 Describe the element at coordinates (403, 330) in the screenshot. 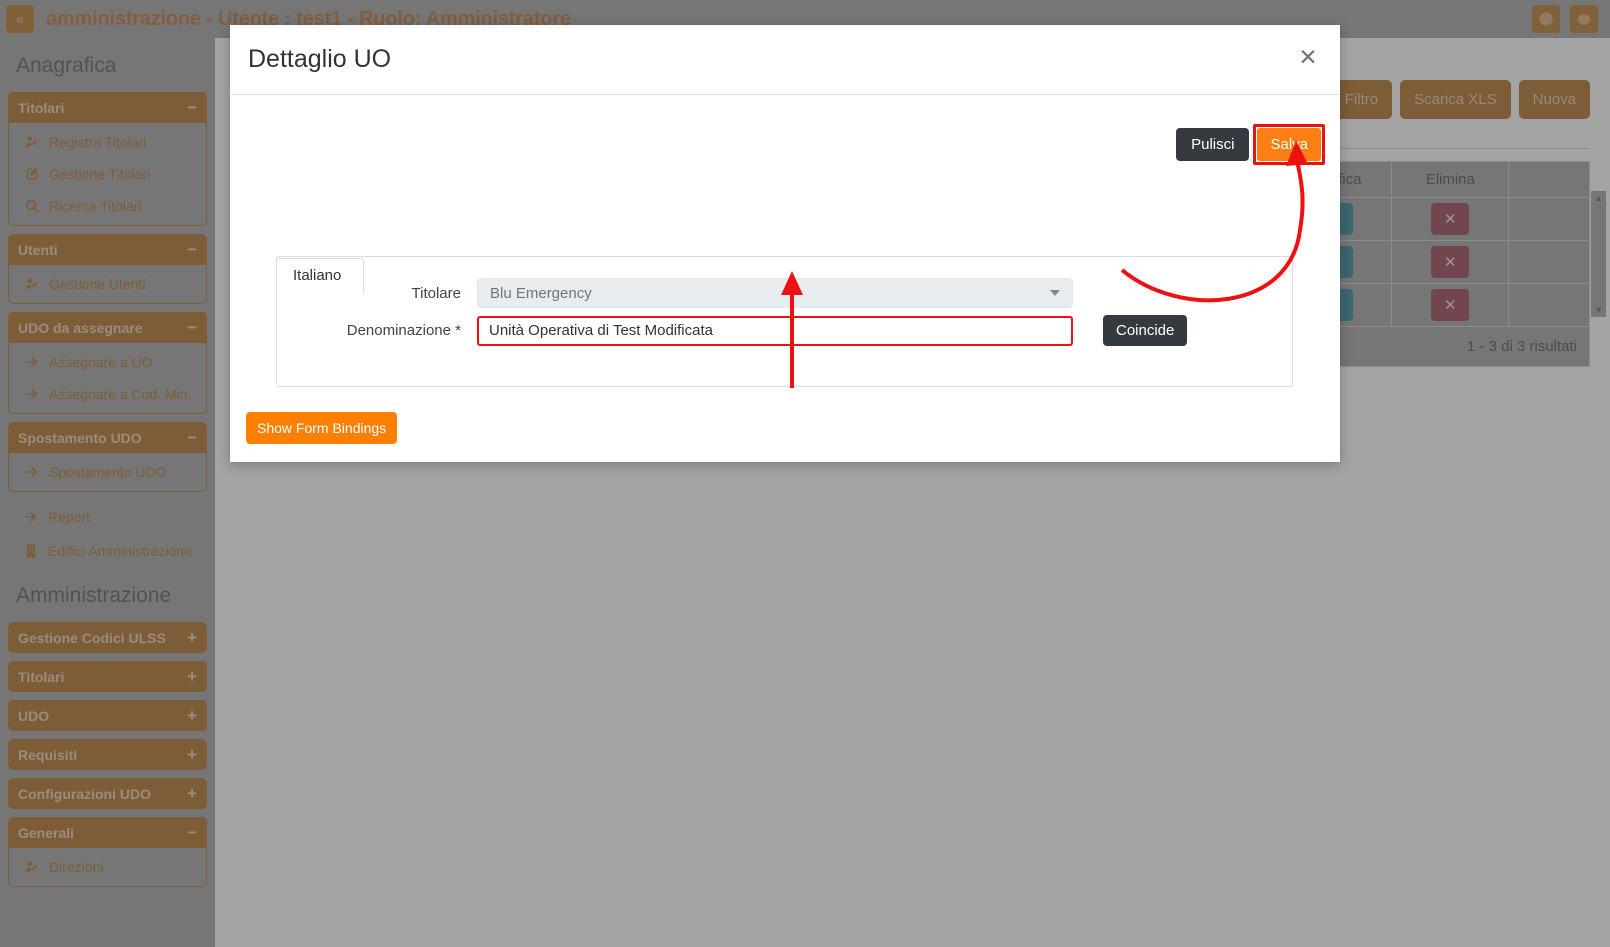

I see `denominazione-label: Denominazione *` at that location.